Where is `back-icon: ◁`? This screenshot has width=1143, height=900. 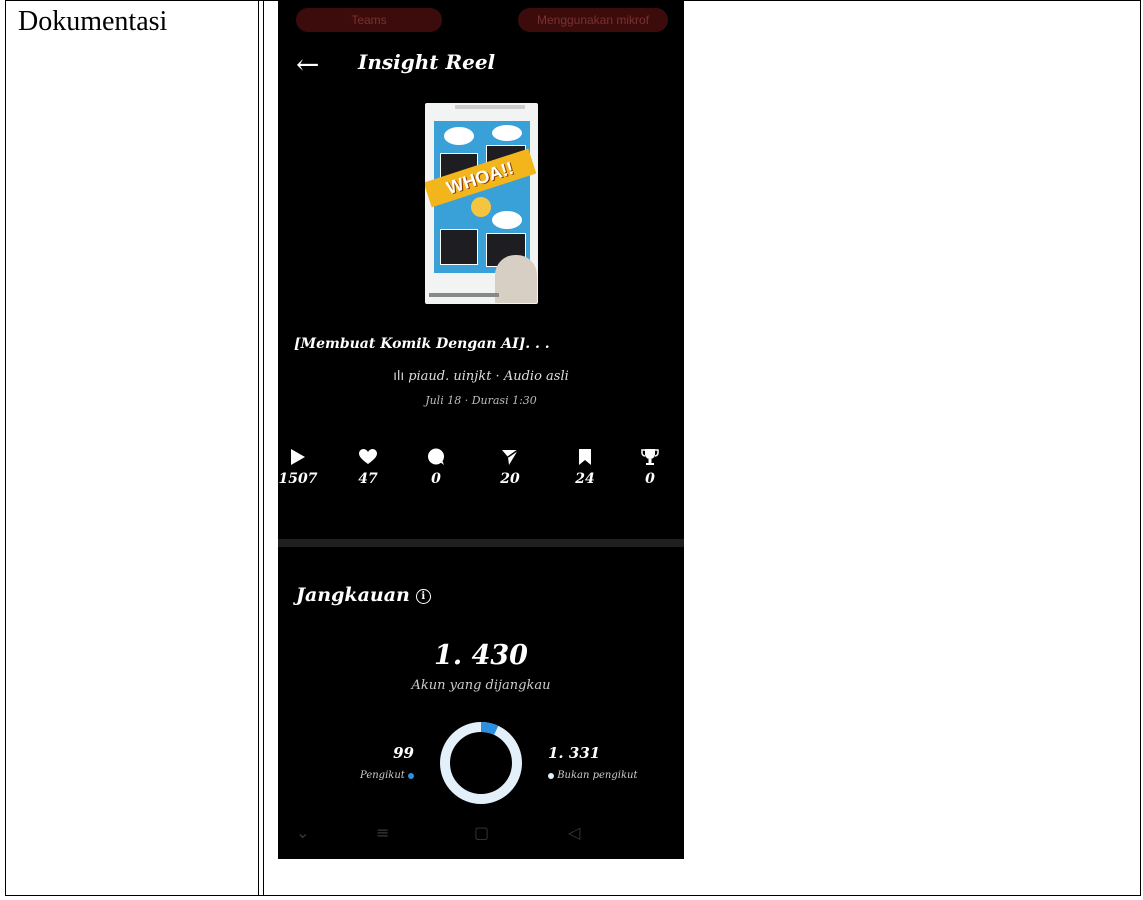 back-icon: ◁ is located at coordinates (574, 832).